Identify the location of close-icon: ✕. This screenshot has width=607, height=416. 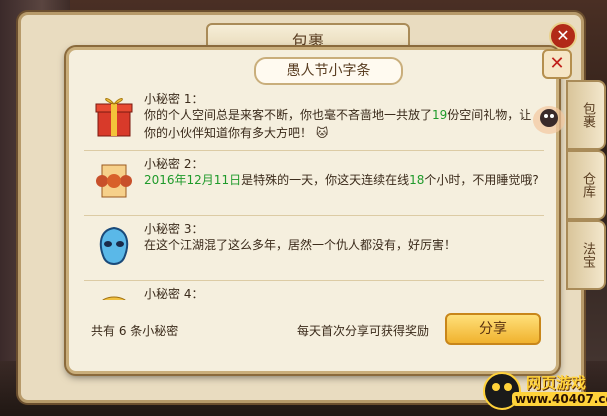
(557, 63).